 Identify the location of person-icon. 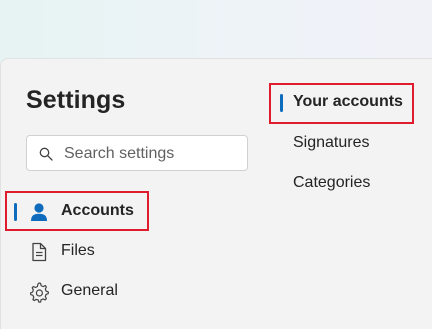
(39, 212).